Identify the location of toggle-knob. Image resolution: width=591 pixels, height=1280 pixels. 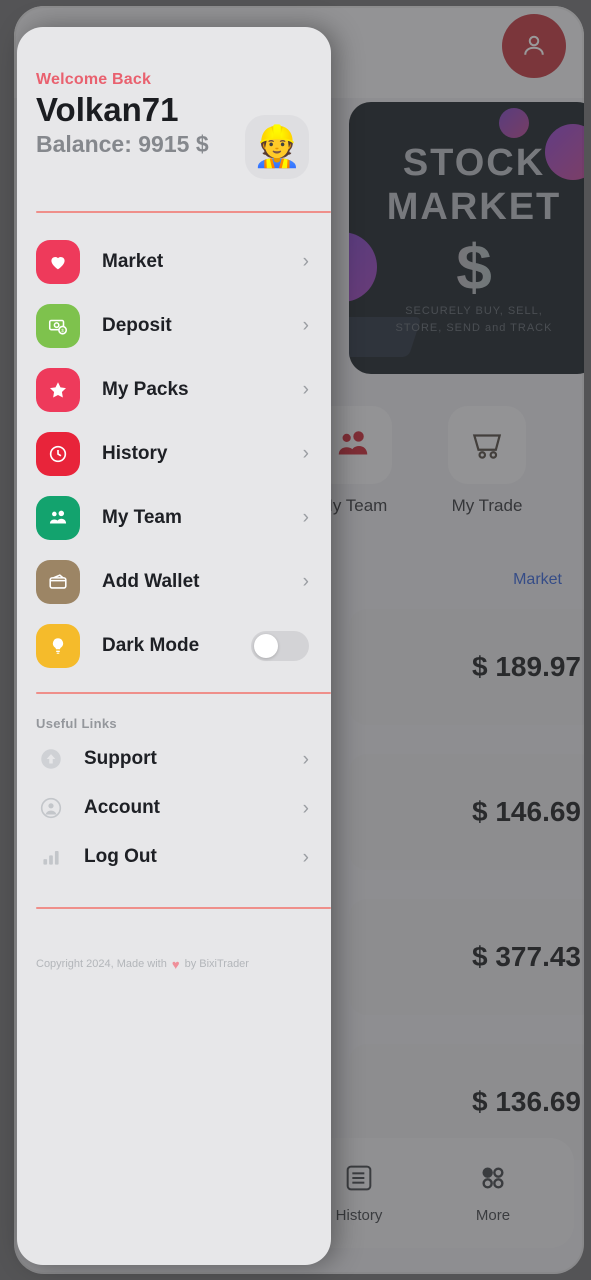
(266, 645).